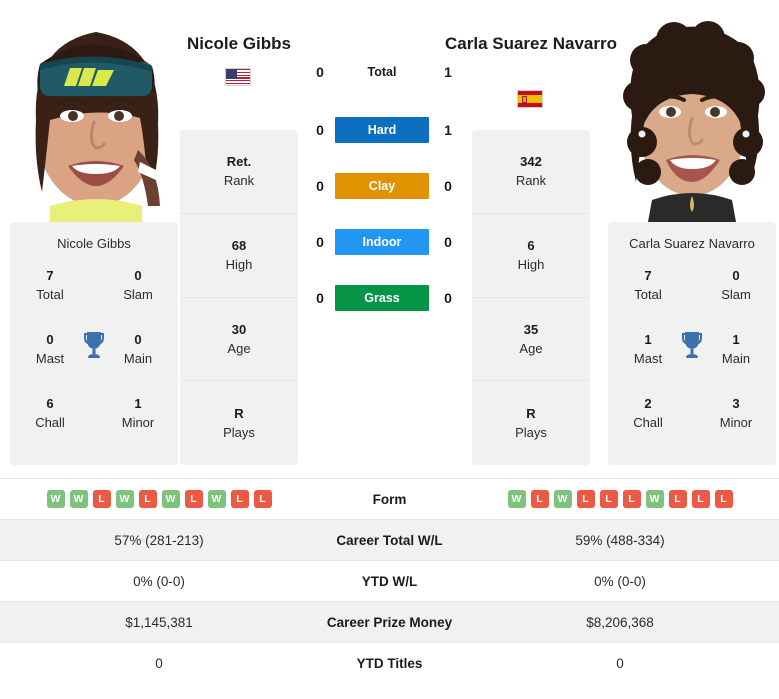 The image size is (779, 699). I want to click on profile-age-value-left: 30, so click(239, 329).